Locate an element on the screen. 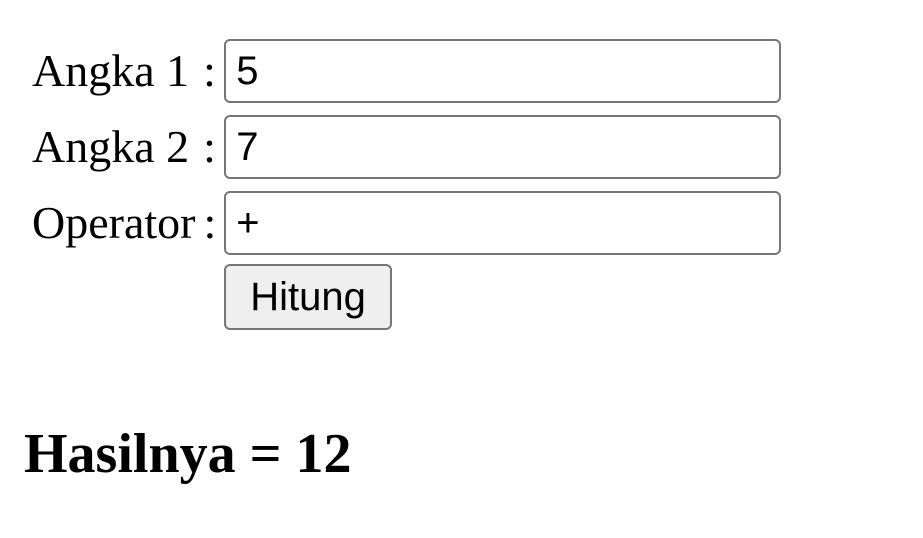  angka-1-label: Angka 1 is located at coordinates (111, 70).